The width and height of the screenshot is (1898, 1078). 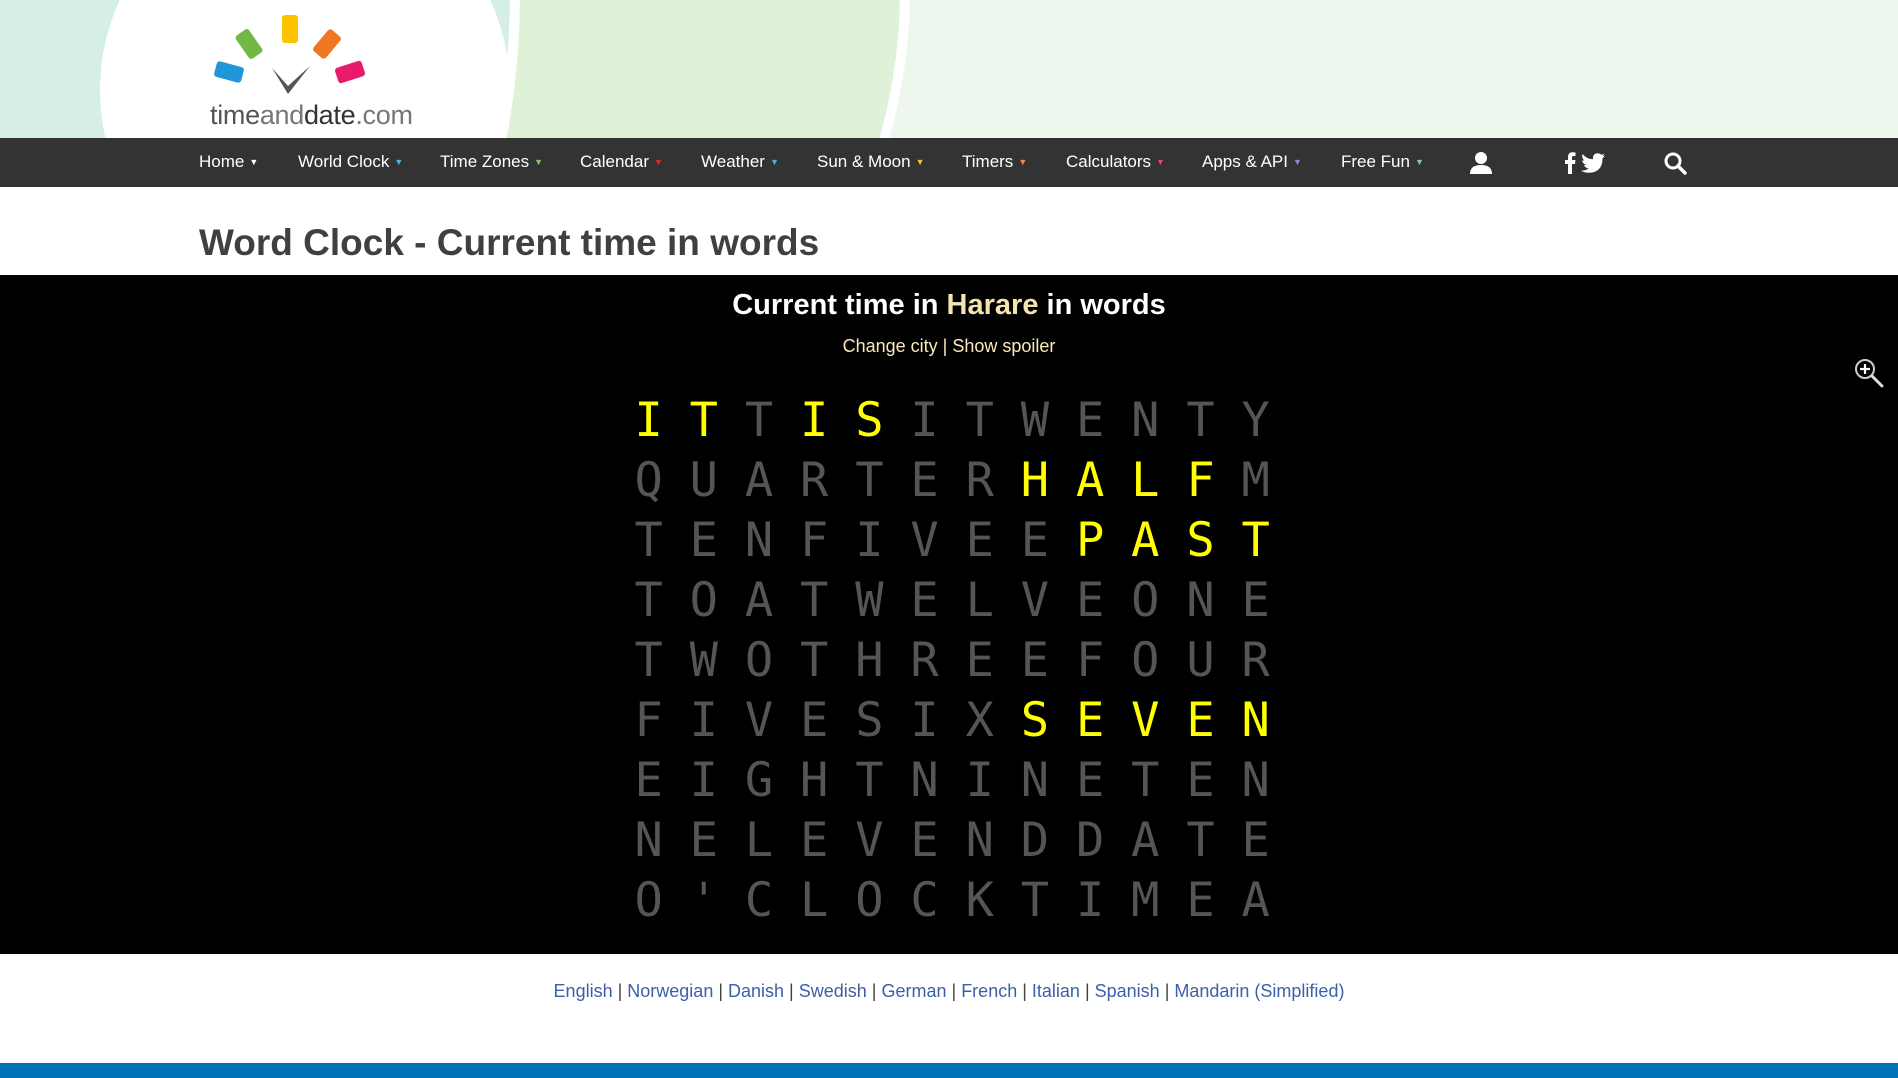 I want to click on grid-letter-lit: I, so click(x=648, y=420).